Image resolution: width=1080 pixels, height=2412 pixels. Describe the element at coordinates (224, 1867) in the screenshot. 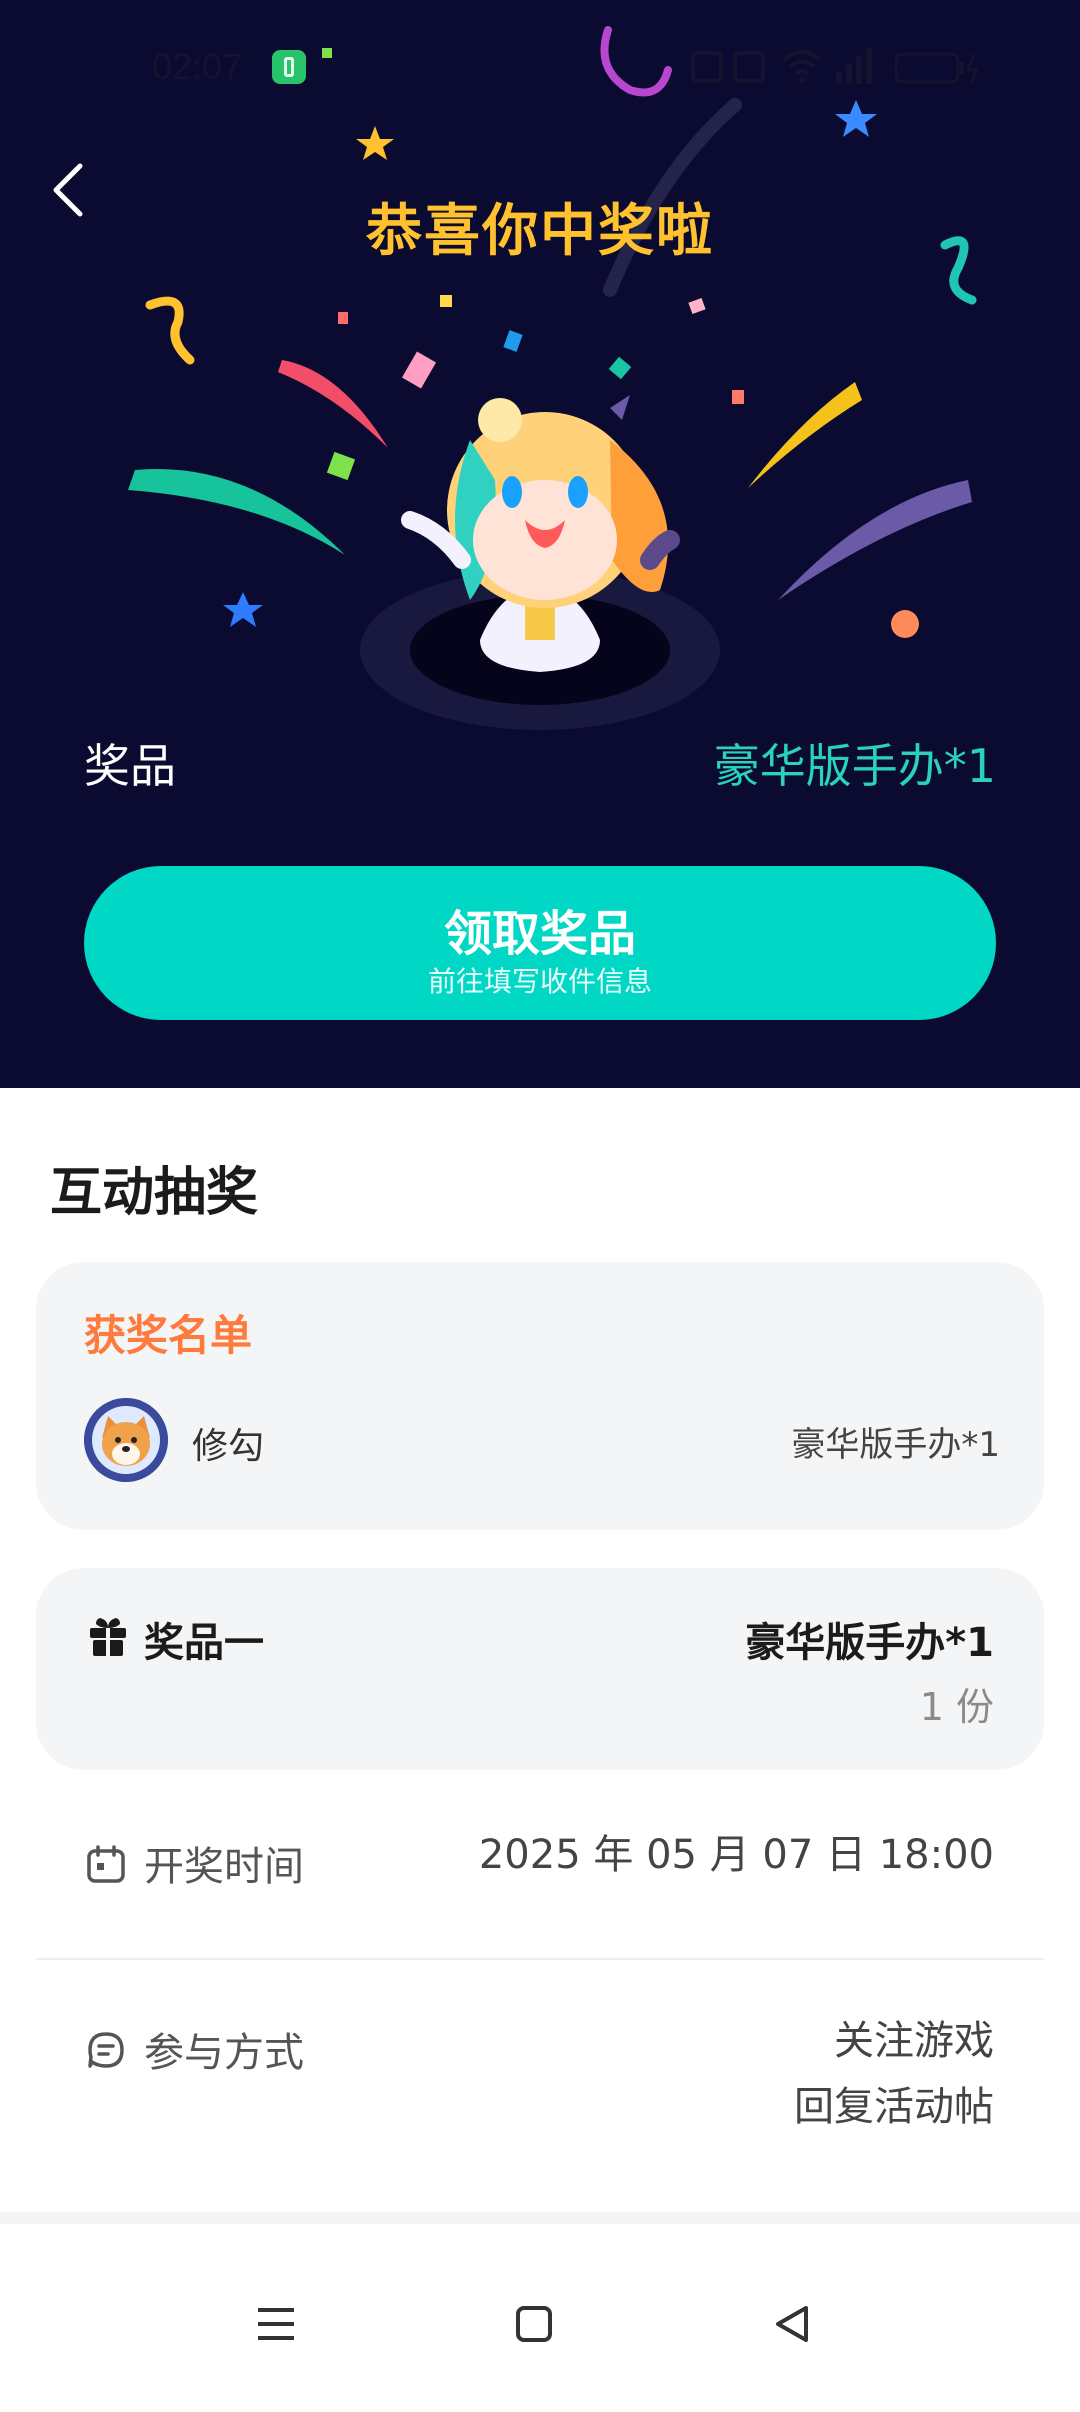

I see `draw-time-label: 开奖时间` at that location.